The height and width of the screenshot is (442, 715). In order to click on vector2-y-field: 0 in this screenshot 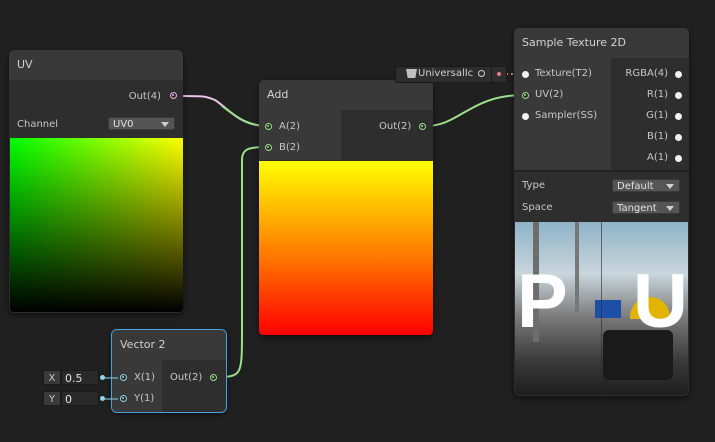, I will do `click(80, 398)`.